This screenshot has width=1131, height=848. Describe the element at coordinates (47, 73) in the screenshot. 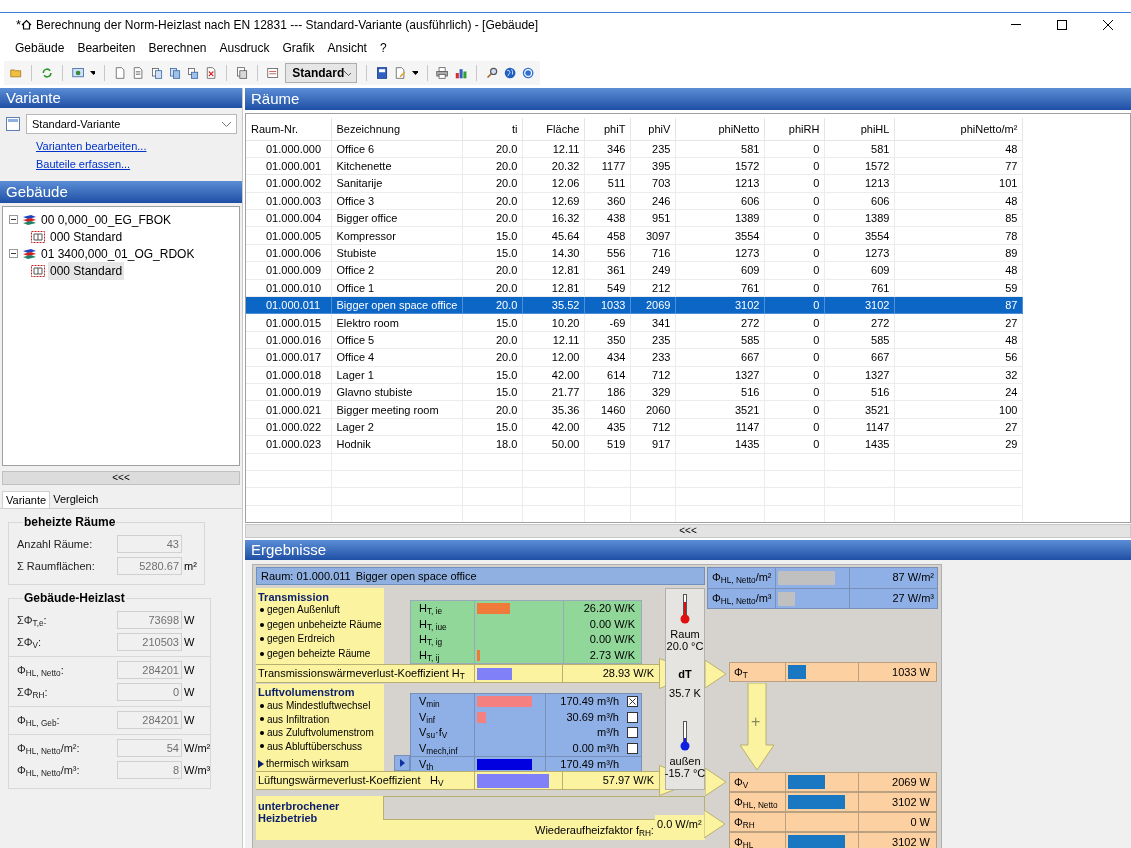

I see `refresh-icon` at that location.